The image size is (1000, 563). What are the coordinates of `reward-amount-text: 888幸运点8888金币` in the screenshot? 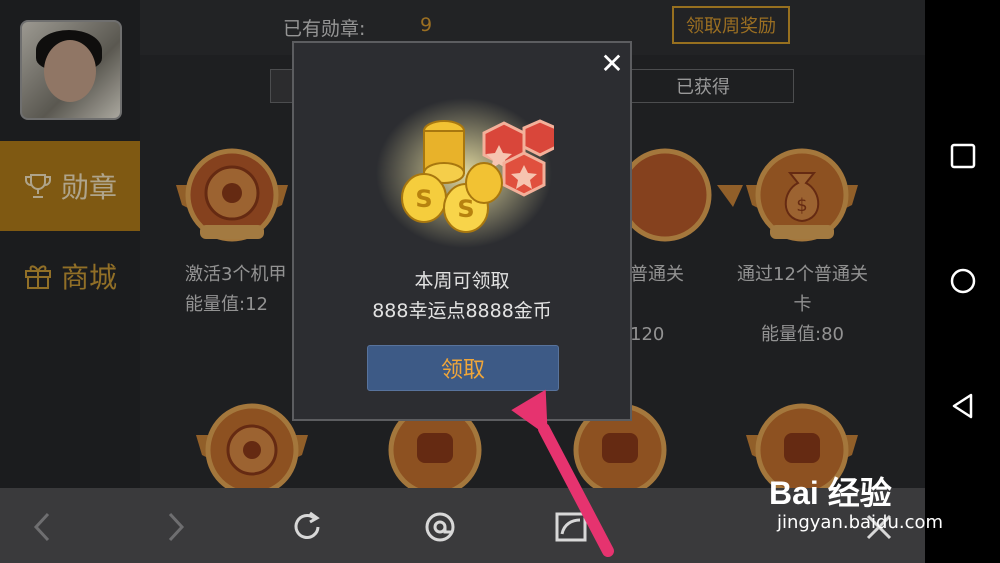 It's located at (462, 311).